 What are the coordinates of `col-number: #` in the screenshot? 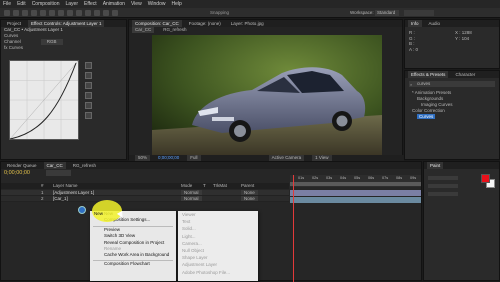 It's located at (42, 185).